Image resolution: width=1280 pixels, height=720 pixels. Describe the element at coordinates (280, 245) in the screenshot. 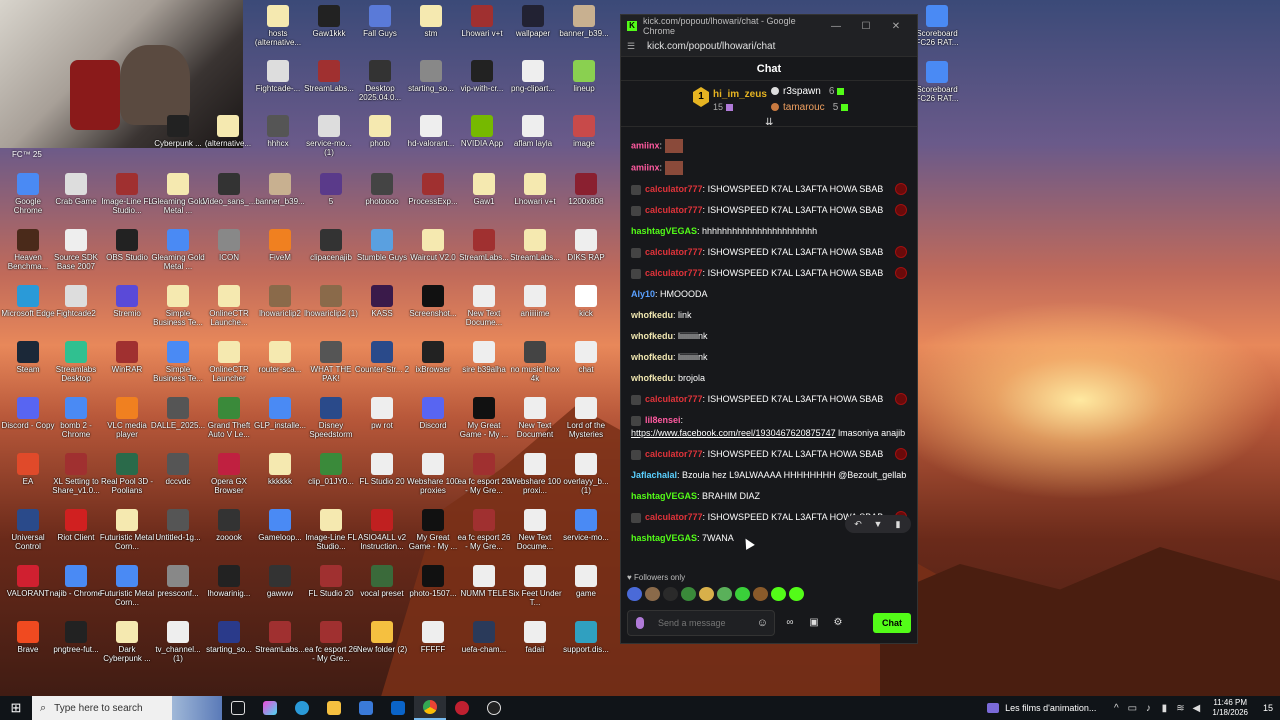

I see `desktop-icon: FiveM` at that location.